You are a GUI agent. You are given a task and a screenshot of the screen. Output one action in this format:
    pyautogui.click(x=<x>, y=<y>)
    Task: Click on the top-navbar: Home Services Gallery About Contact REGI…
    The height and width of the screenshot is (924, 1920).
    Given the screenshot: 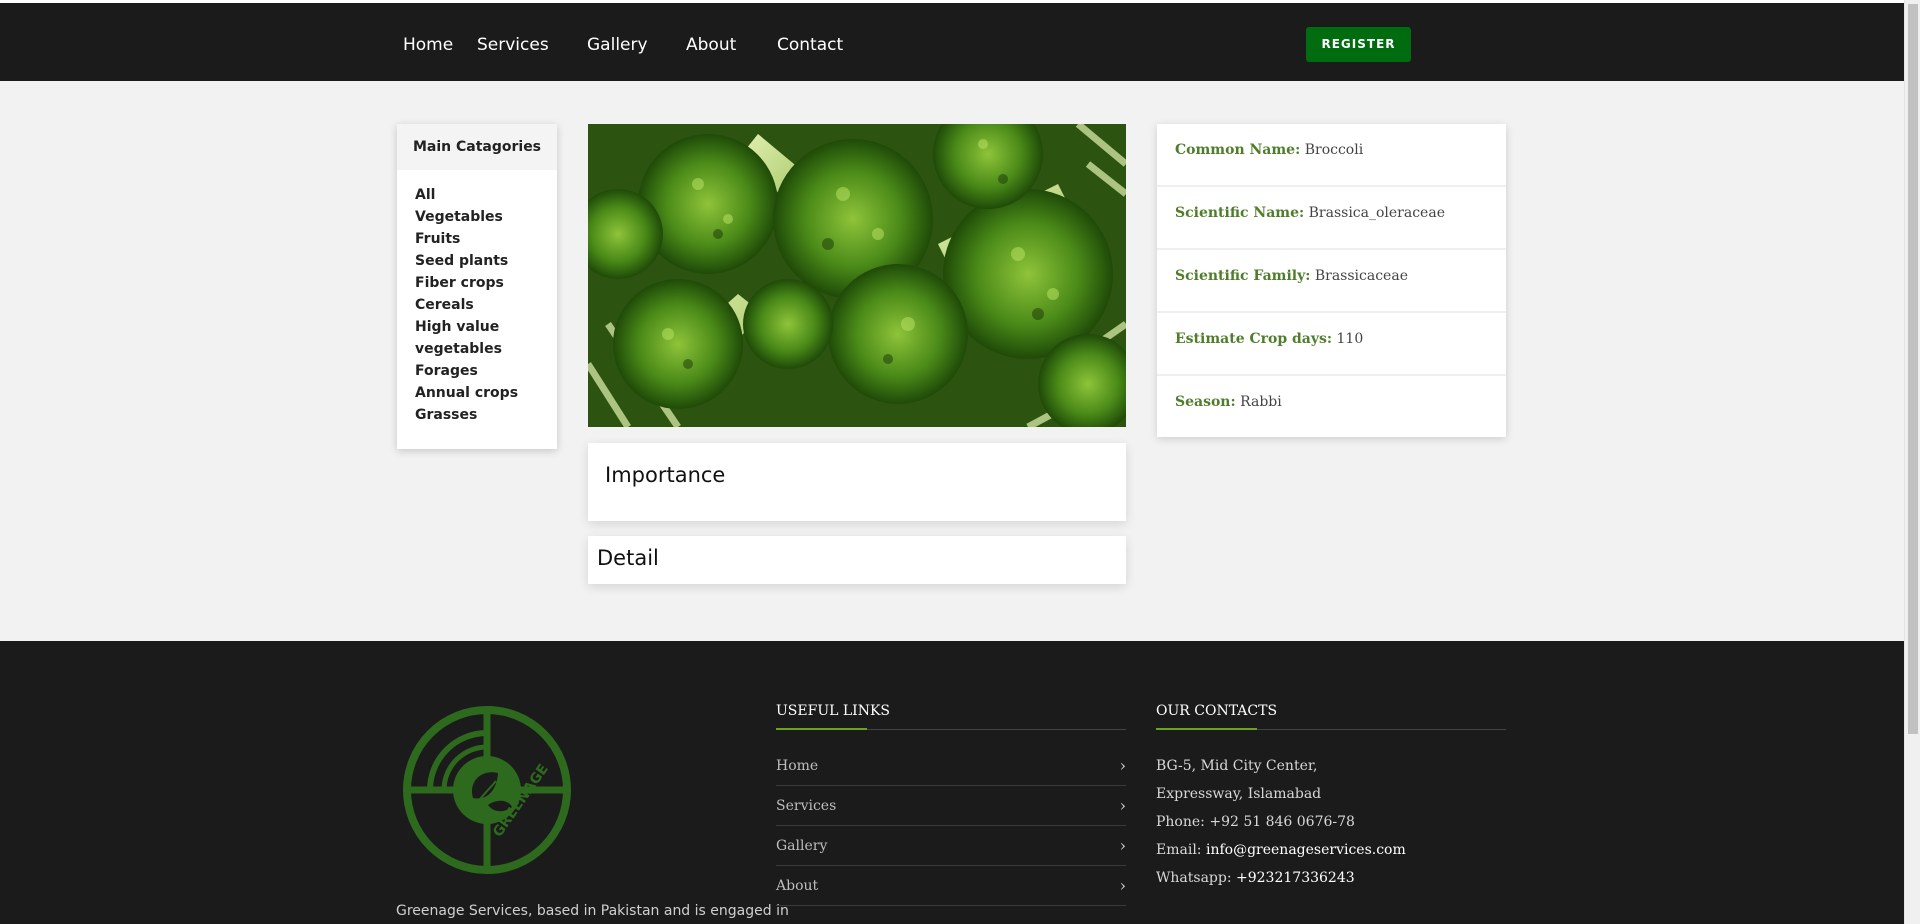 What is the action you would take?
    pyautogui.click(x=952, y=42)
    